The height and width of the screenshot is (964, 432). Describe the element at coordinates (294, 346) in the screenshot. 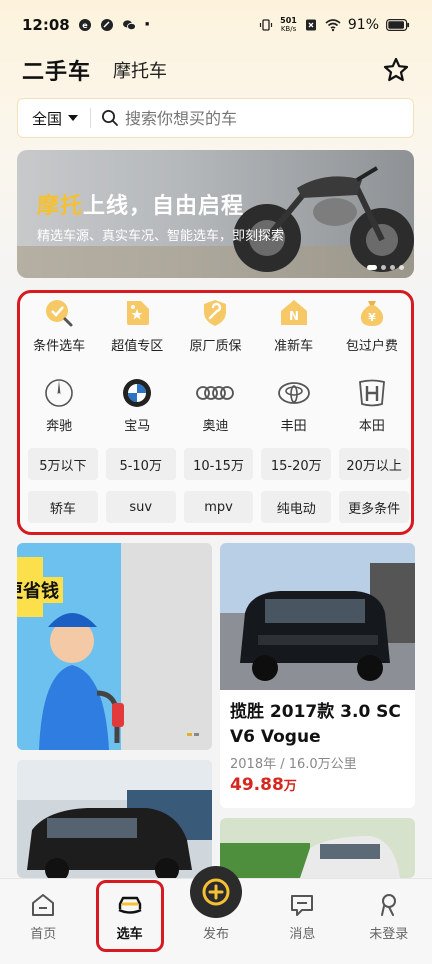

I see `quick-entry-label: 准新车` at that location.